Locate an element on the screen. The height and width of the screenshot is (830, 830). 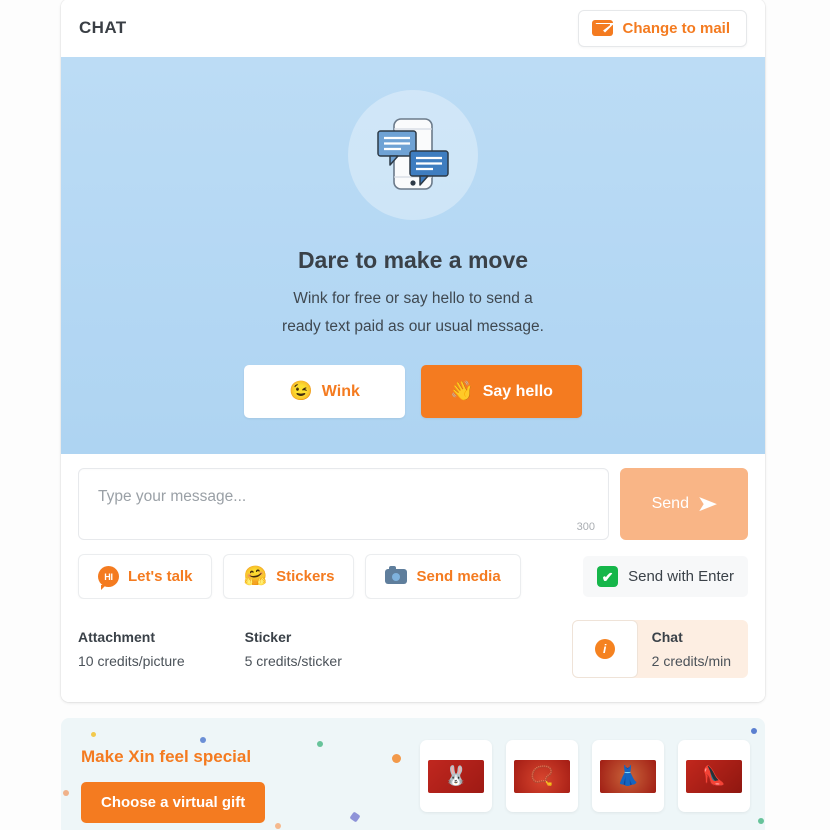
chat-credit-title: Chat is located at coordinates (667, 637).